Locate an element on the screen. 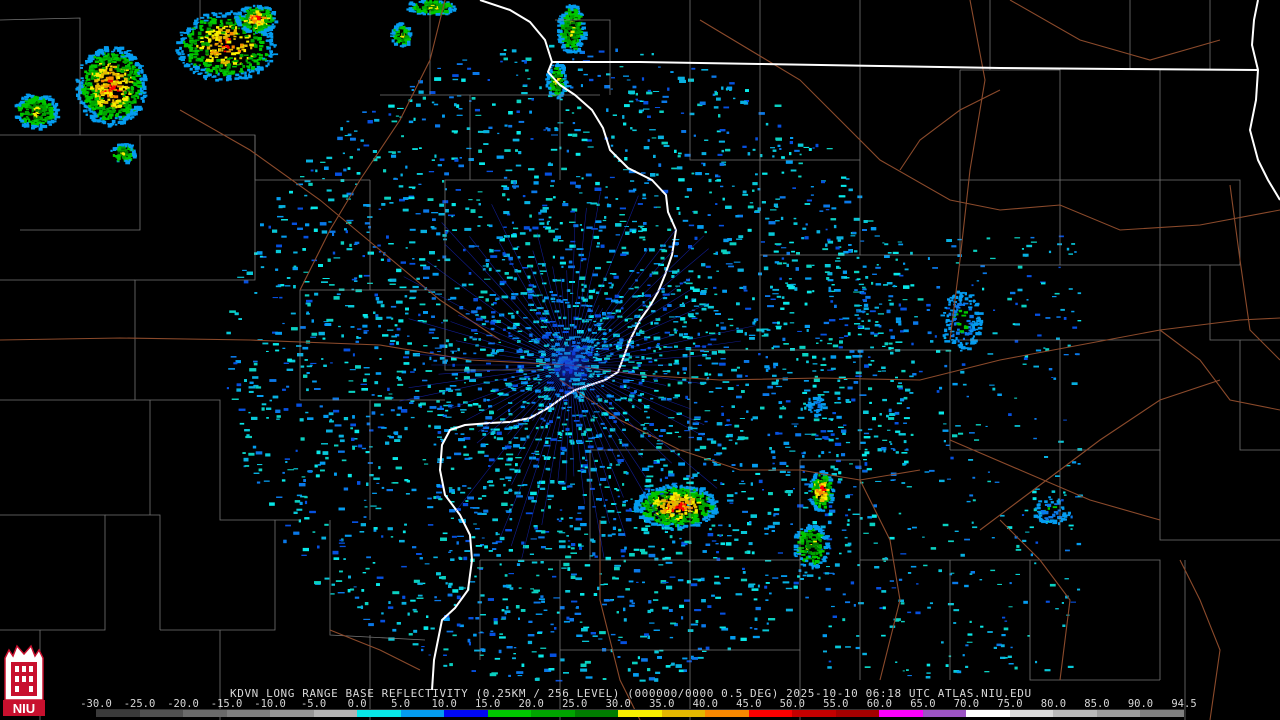 This screenshot has height=720, width=1280. reflectivity-colorbar is located at coordinates (640, 713).